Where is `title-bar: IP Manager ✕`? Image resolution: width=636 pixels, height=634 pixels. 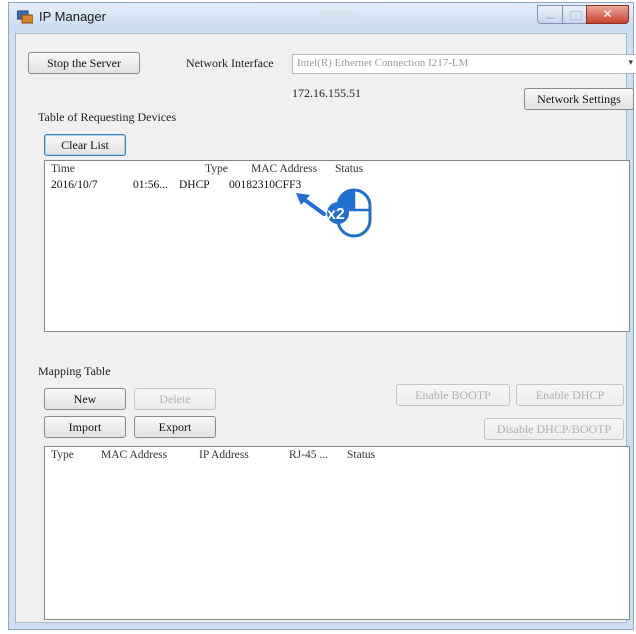 title-bar: IP Manager ✕ is located at coordinates (321, 17).